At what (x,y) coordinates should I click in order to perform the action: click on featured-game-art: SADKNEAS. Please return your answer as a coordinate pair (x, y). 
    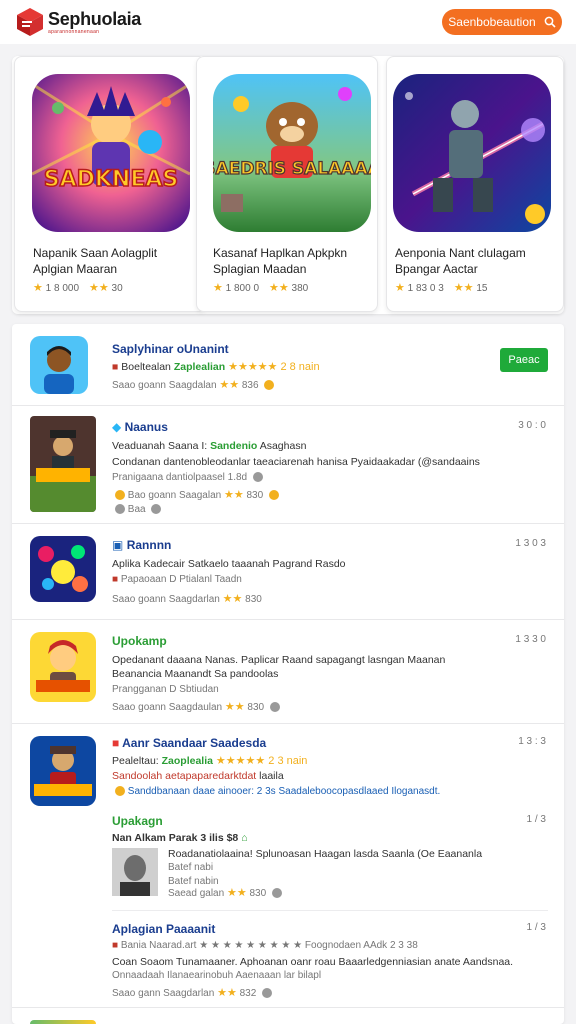
    Looking at the image, I should click on (111, 153).